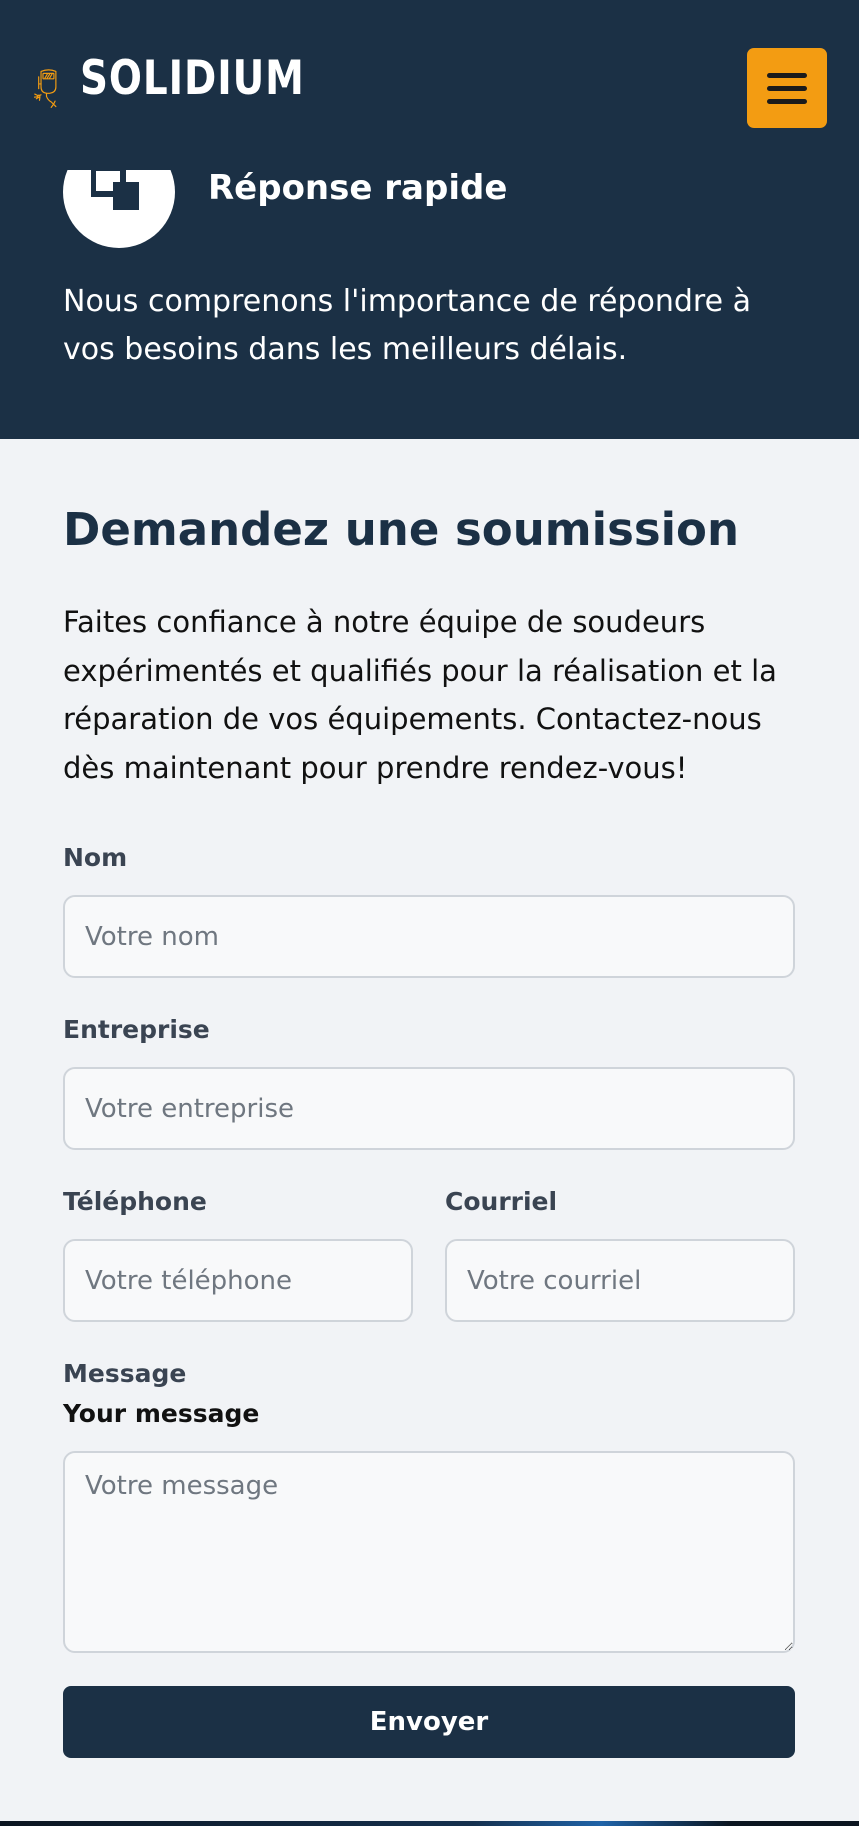  Describe the element at coordinates (429, 85) in the screenshot. I see `site-header: SOLIDIUM` at that location.